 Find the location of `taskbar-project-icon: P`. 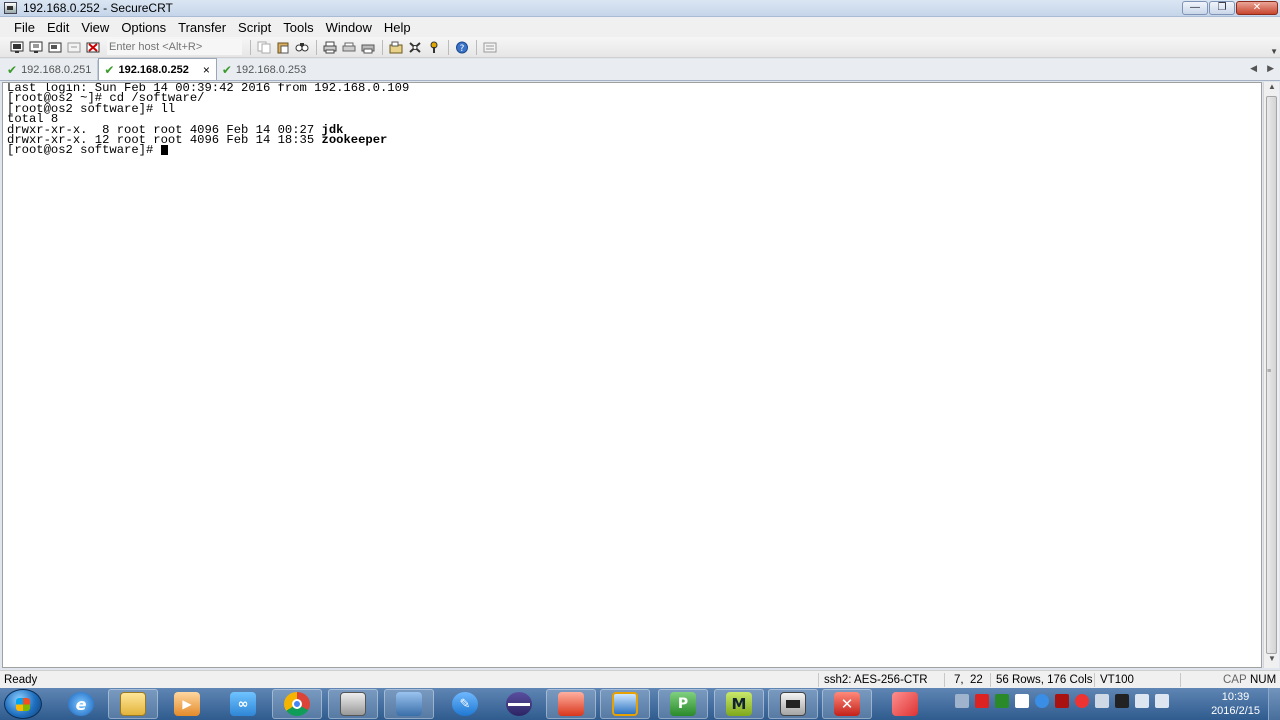

taskbar-project-icon: P is located at coordinates (683, 704).